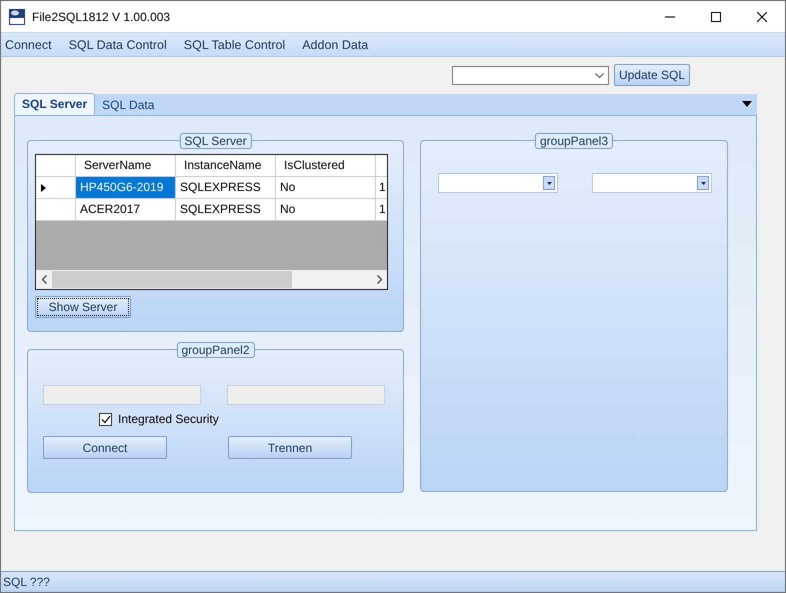  I want to click on column-header: ServerName, so click(126, 166).